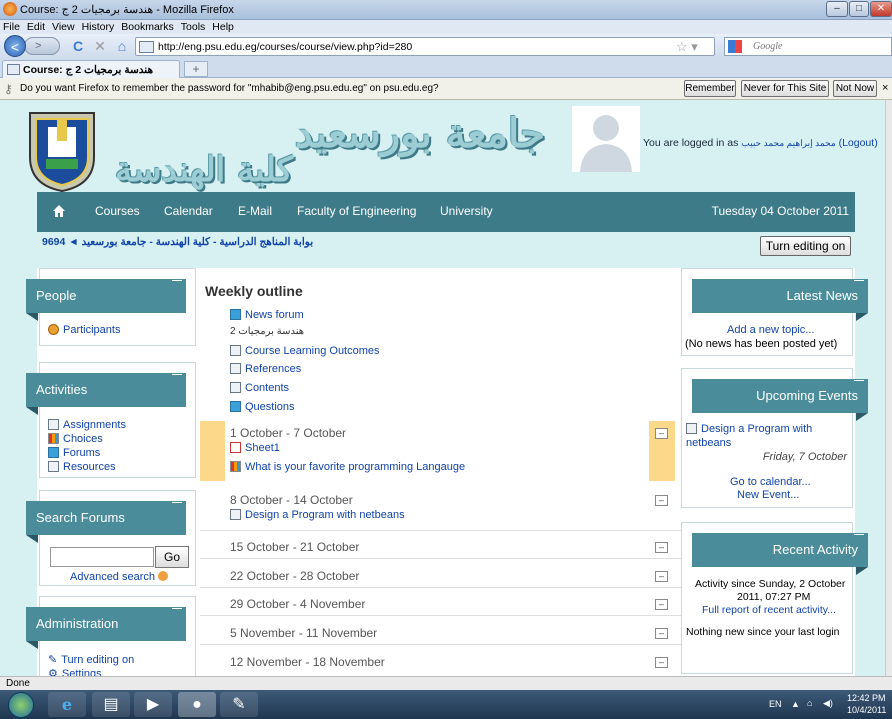 The height and width of the screenshot is (719, 892). What do you see at coordinates (446, 68) in the screenshot?
I see `tab-bar: Course: هندسة برمجيات 2 ج +` at bounding box center [446, 68].